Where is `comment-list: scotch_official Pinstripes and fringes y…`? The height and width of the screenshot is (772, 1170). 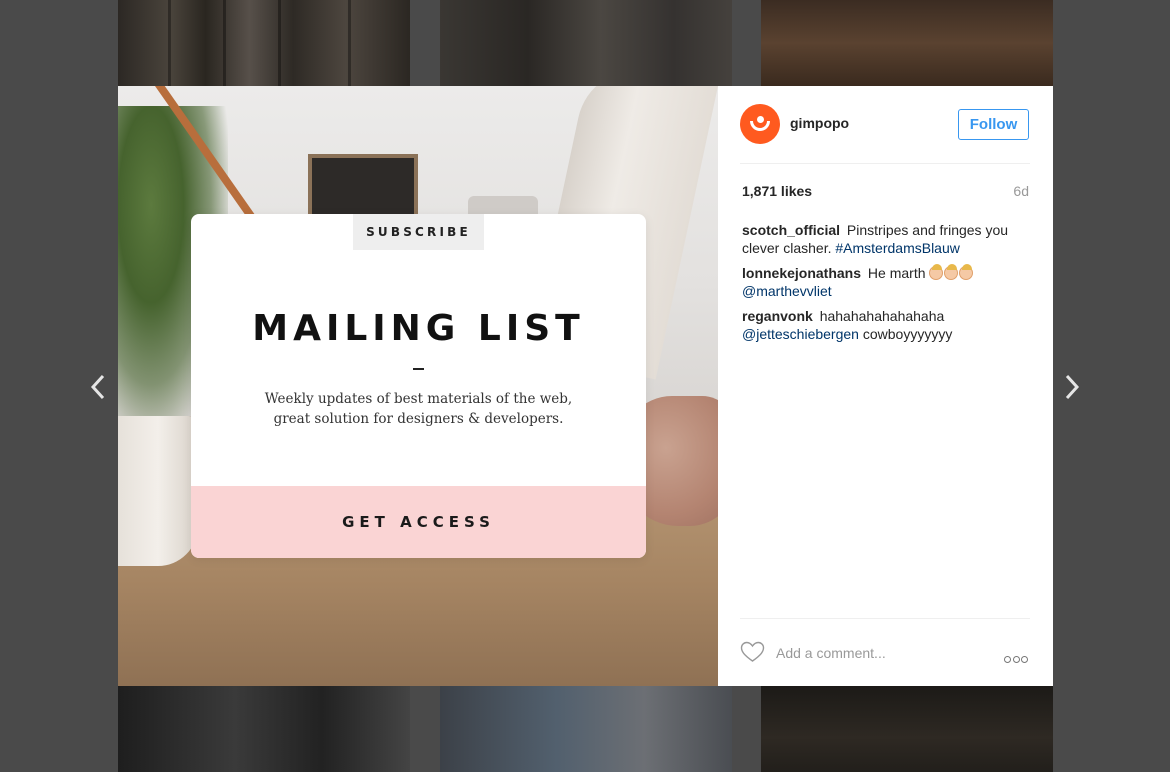
comment-list: scotch_official Pinstripes and fringes y… is located at coordinates (885, 285).